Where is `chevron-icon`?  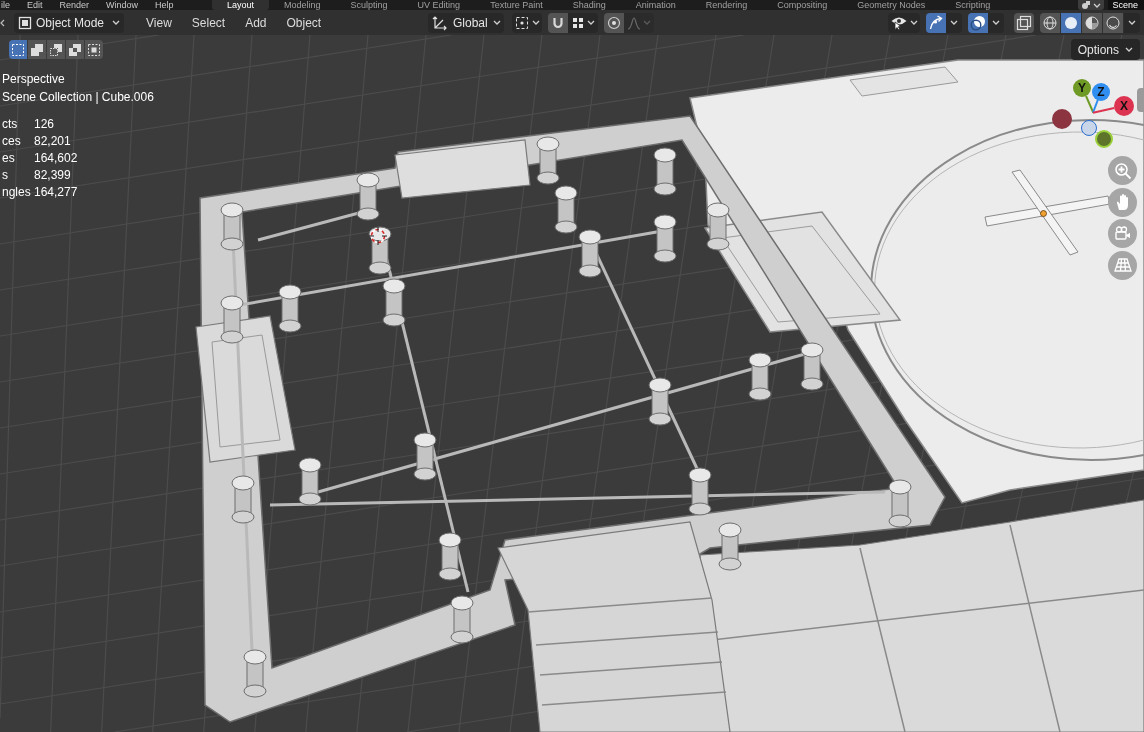 chevron-icon is located at coordinates (2, 22).